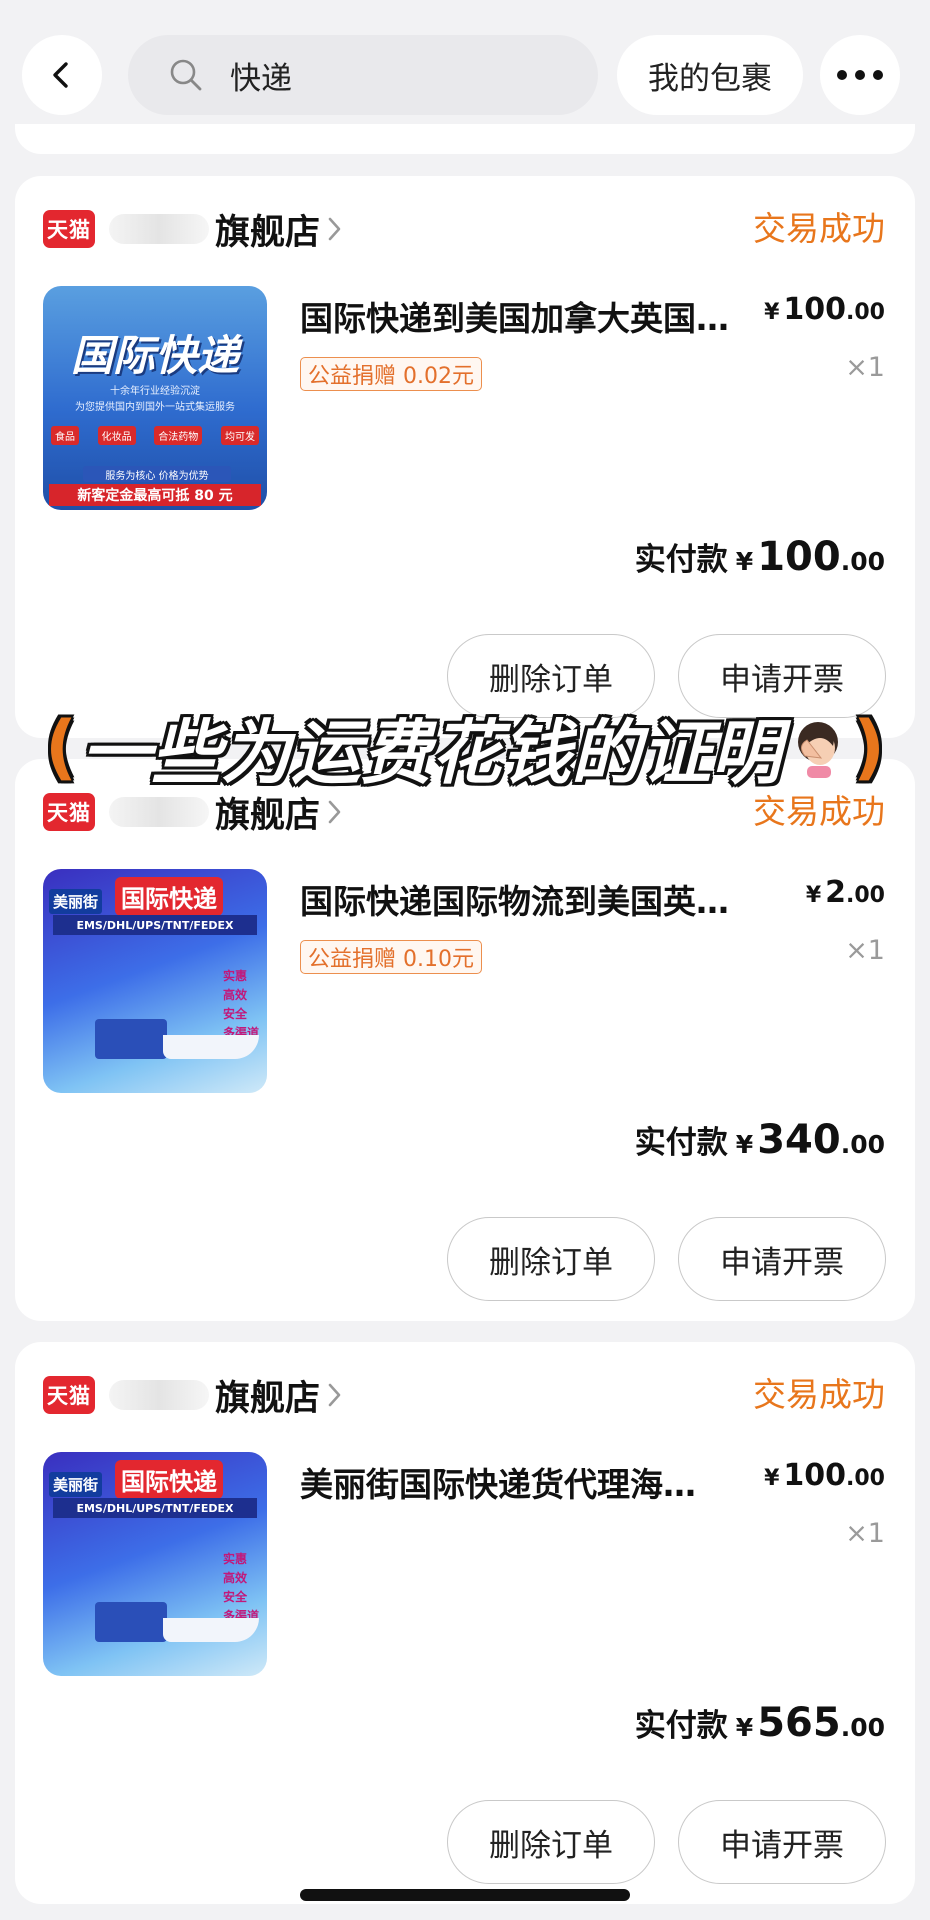  I want to click on search-icon, so click(186, 75).